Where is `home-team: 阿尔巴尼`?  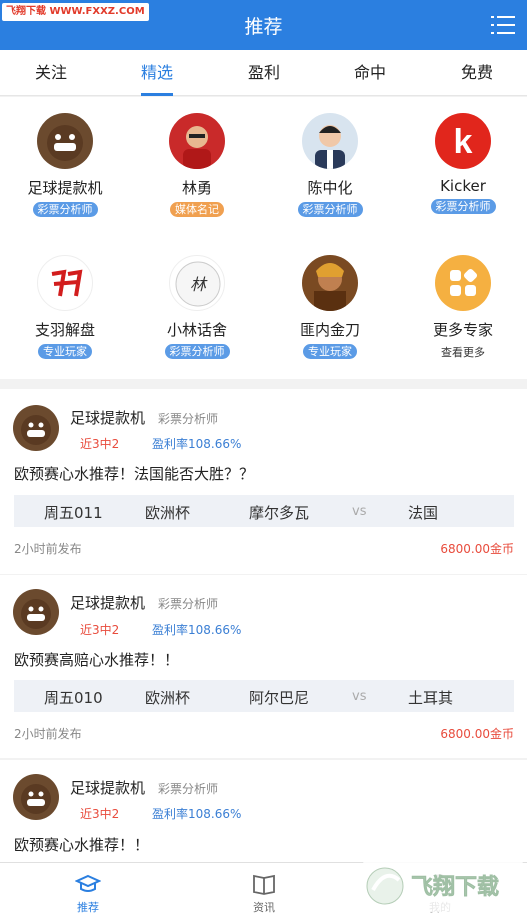 home-team: 阿尔巴尼 is located at coordinates (279, 698).